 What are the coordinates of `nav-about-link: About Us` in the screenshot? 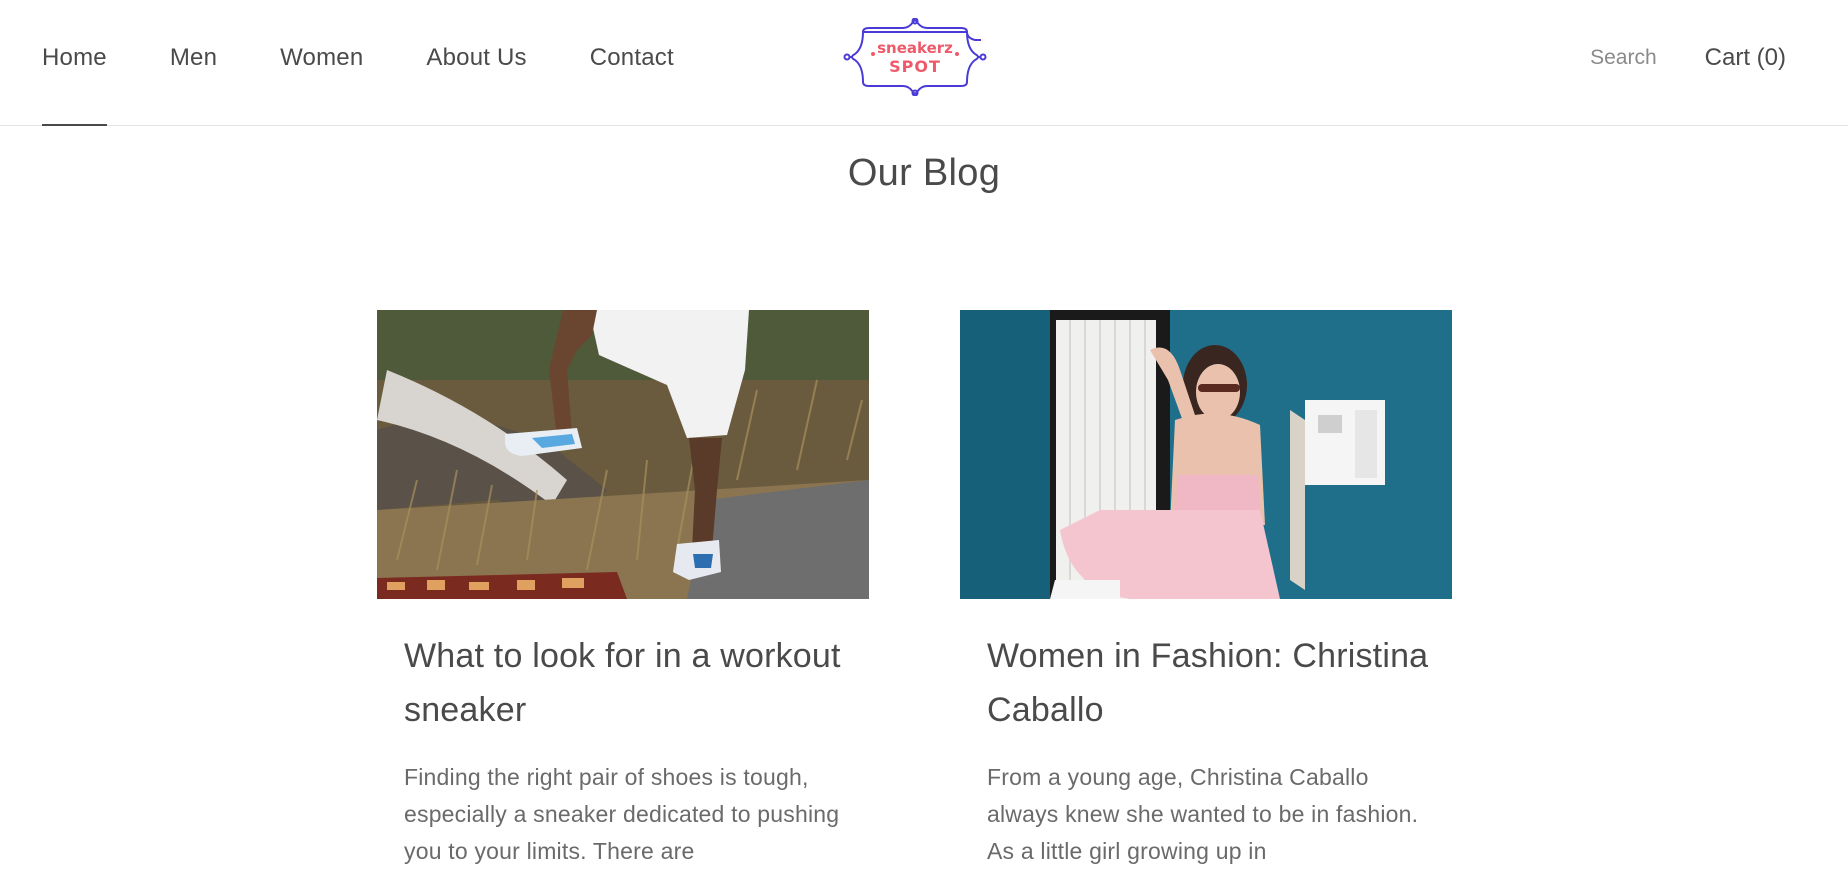 It's located at (476, 85).